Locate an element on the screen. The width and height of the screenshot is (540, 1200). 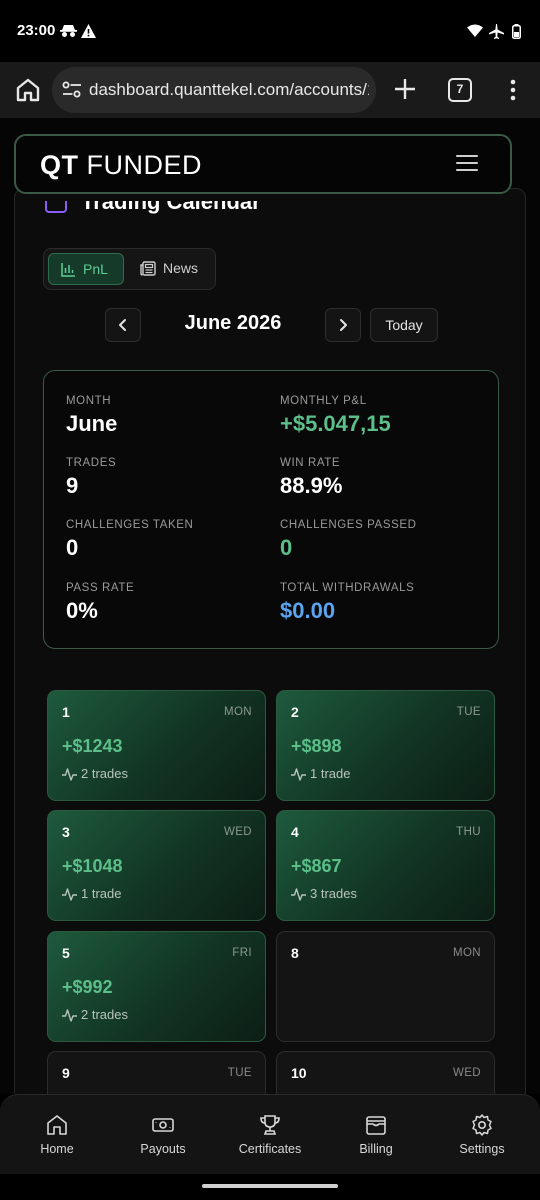
stat-challenges-taken: Challenges Taken 0 is located at coordinates (129, 540).